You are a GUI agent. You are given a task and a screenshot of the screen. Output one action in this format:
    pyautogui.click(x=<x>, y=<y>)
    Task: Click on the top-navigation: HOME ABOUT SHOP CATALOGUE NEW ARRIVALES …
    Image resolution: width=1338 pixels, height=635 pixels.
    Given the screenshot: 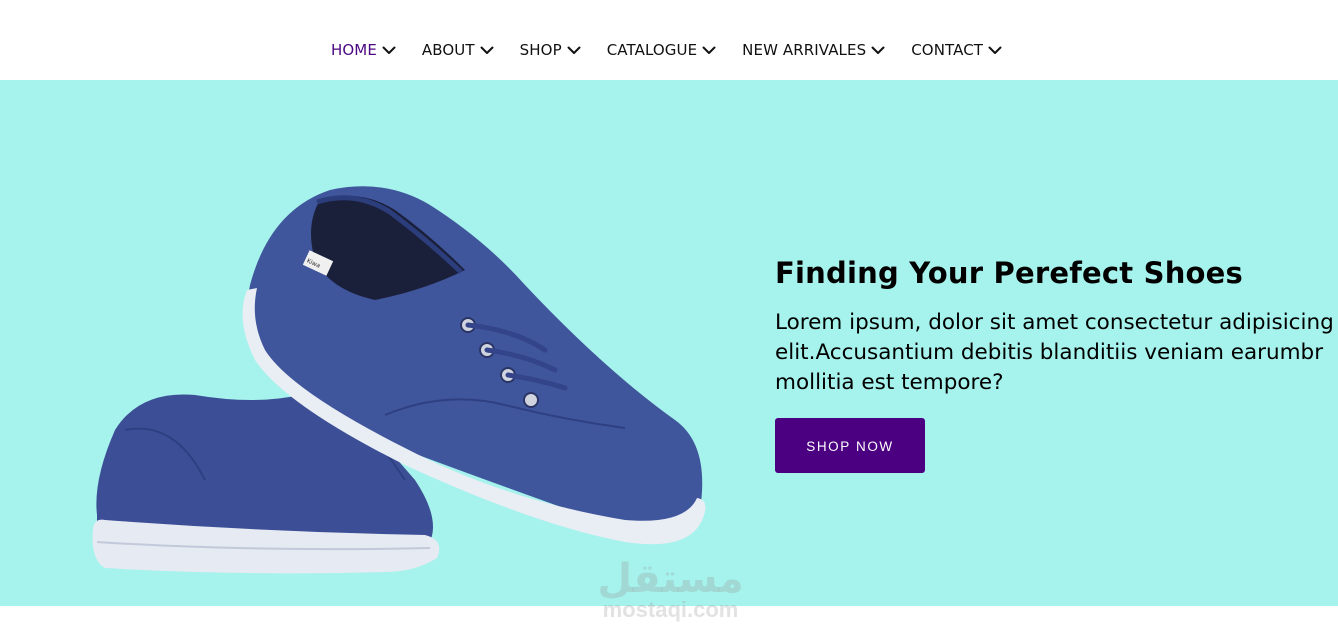 What is the action you would take?
    pyautogui.click(x=669, y=40)
    